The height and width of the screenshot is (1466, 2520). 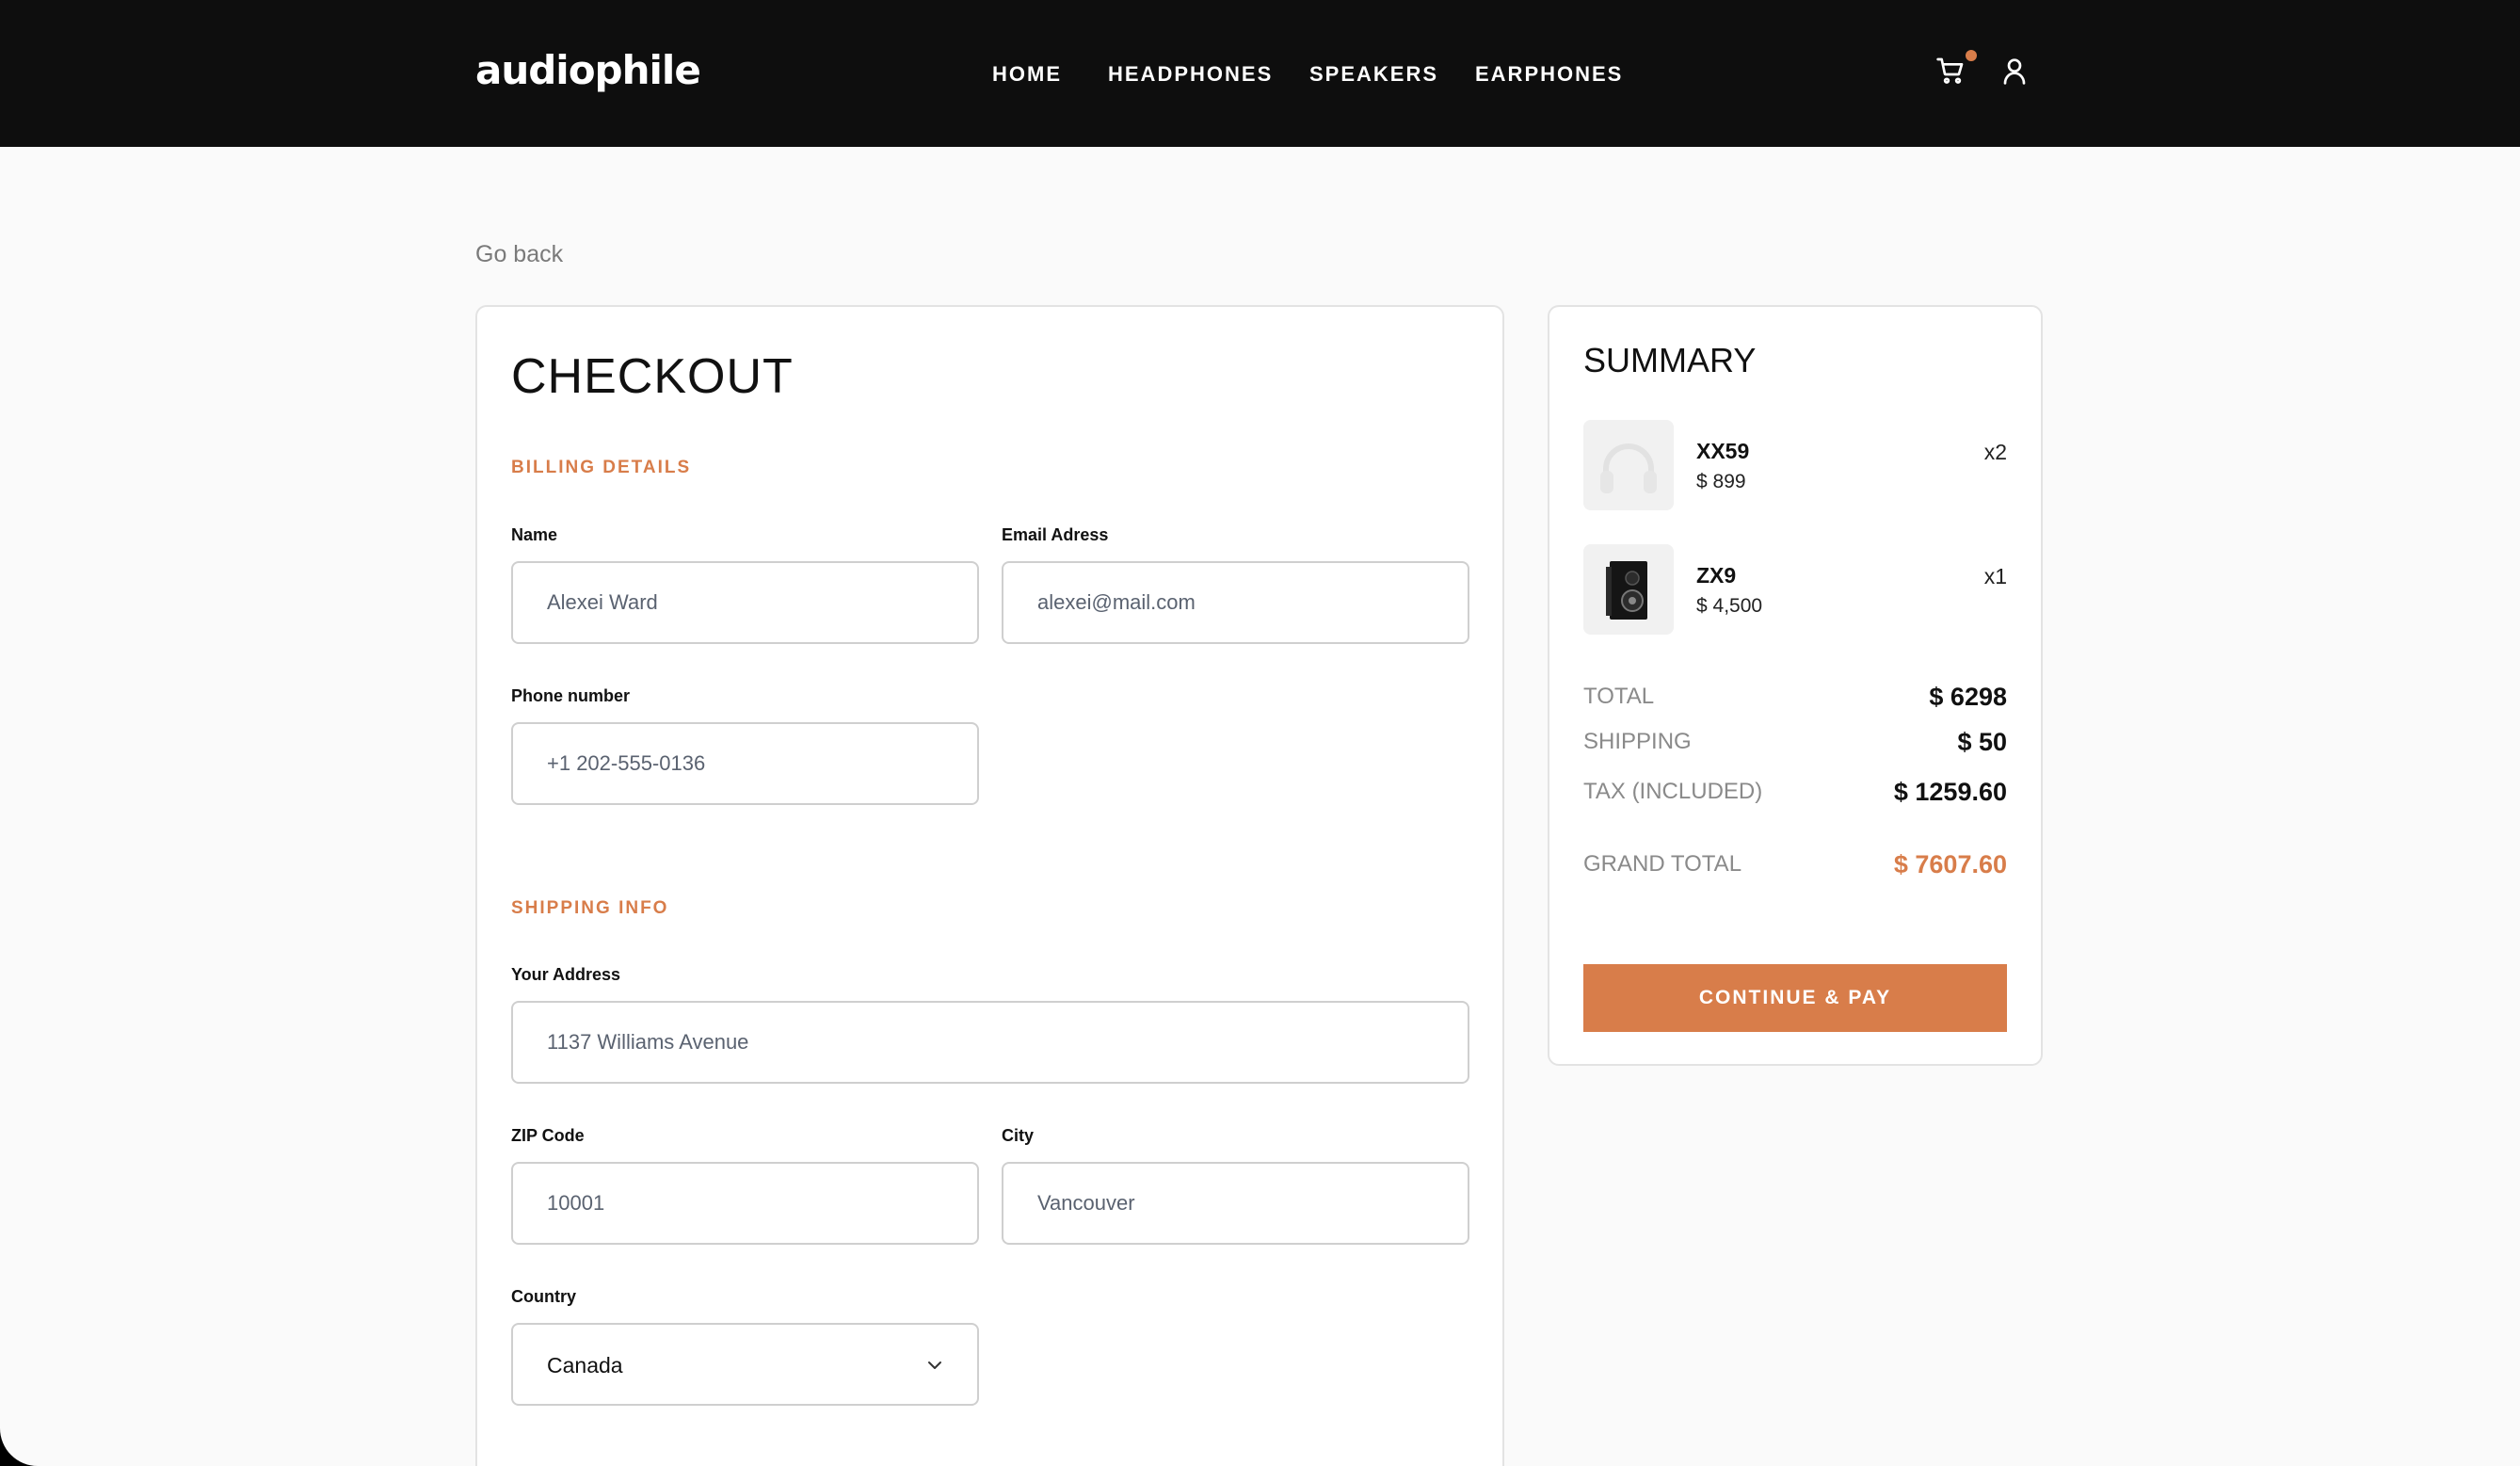 What do you see at coordinates (1956, 71) in the screenshot?
I see `cart-icon` at bounding box center [1956, 71].